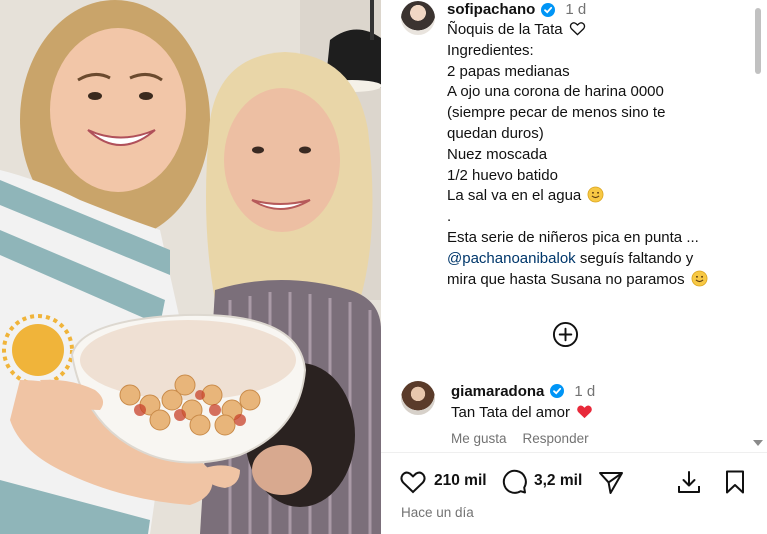 Image resolution: width=767 pixels, height=534 pixels. I want to click on scrollbar-thumb, so click(758, 41).